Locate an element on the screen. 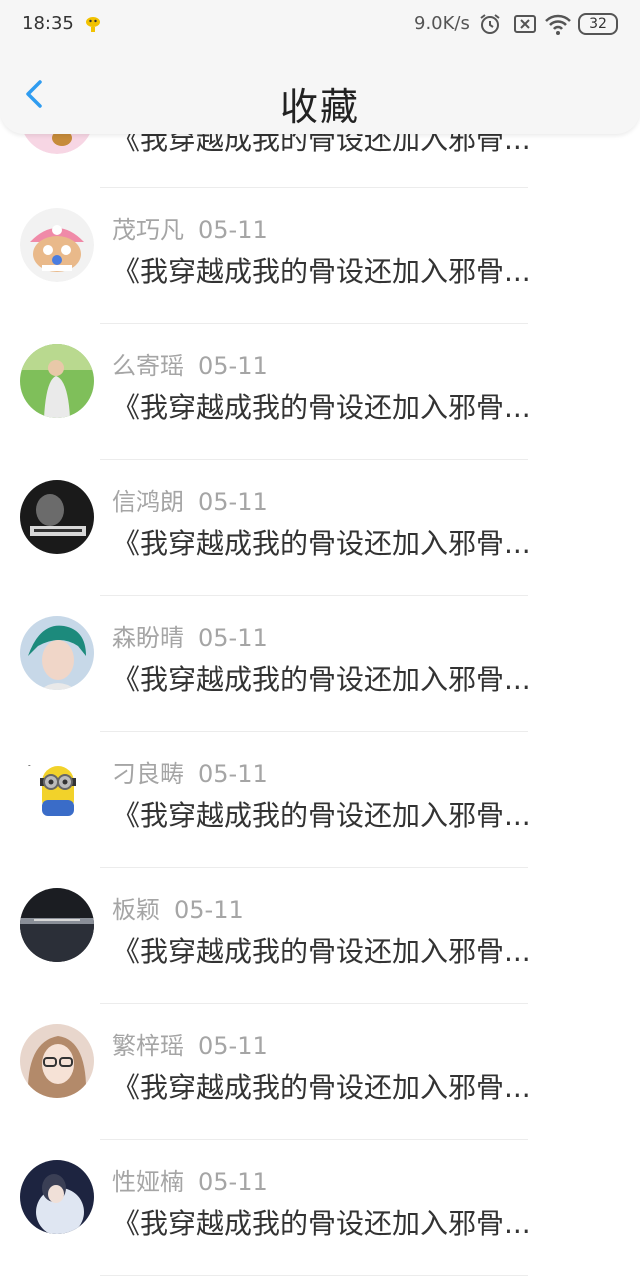 This screenshot has width=640, height=1280. item-meta: 森盼晴 05-11 is located at coordinates (190, 635).